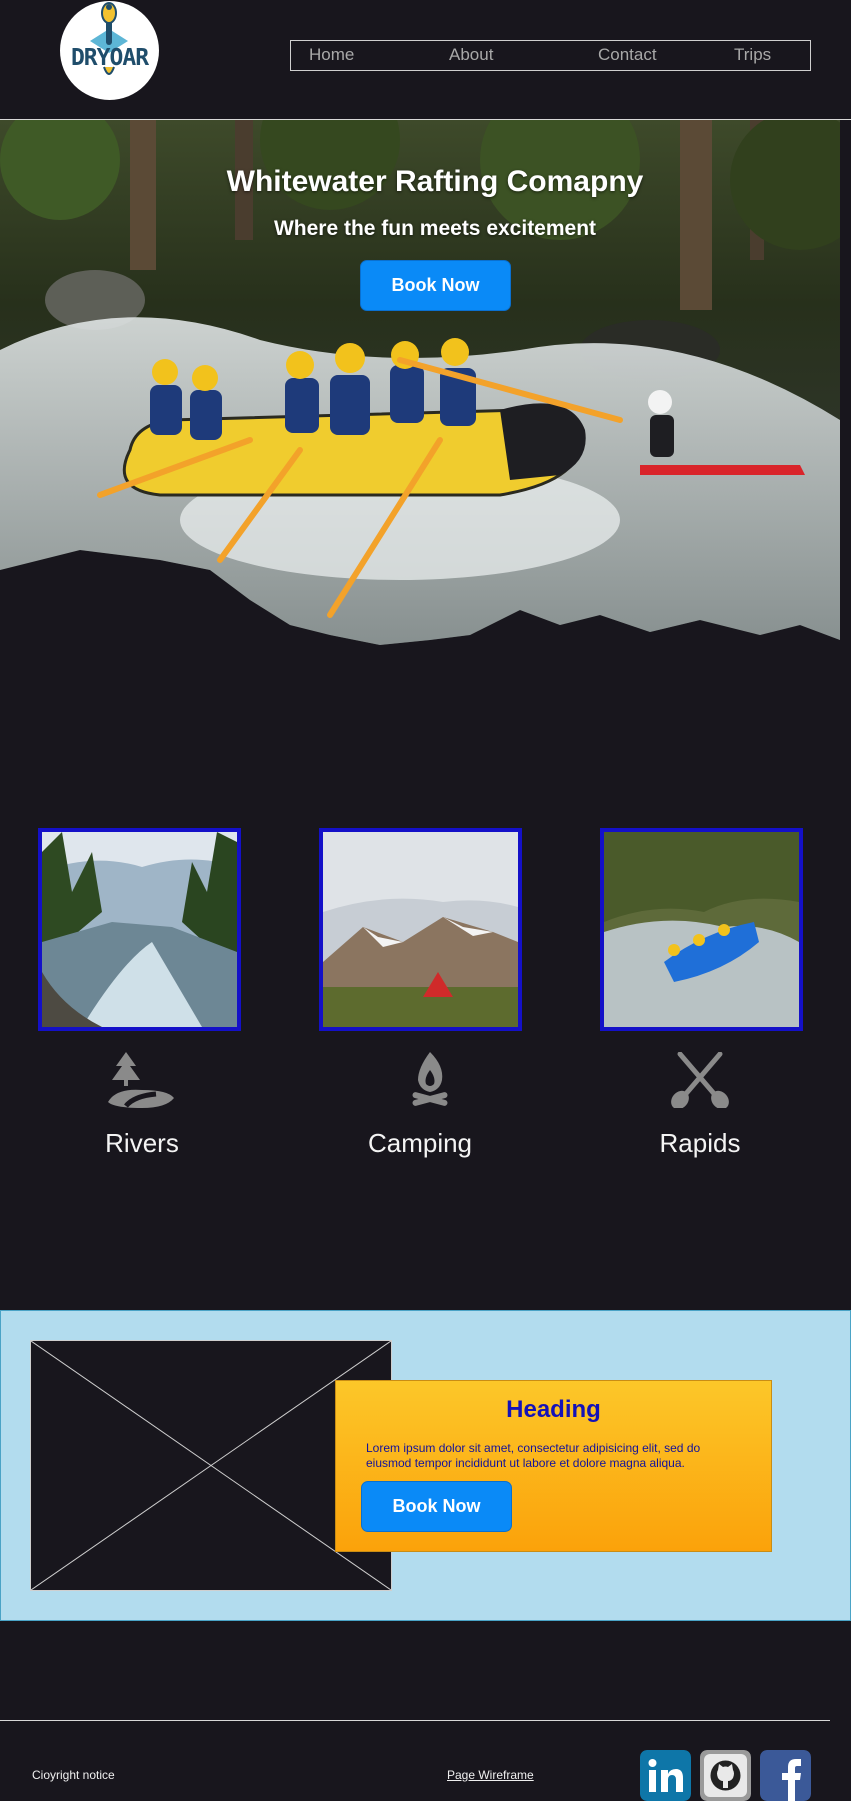  I want to click on company-logo: DRYOAR, so click(109, 50).